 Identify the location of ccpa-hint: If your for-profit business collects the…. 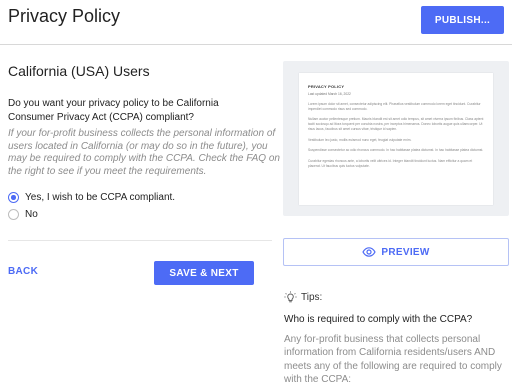
(144, 152).